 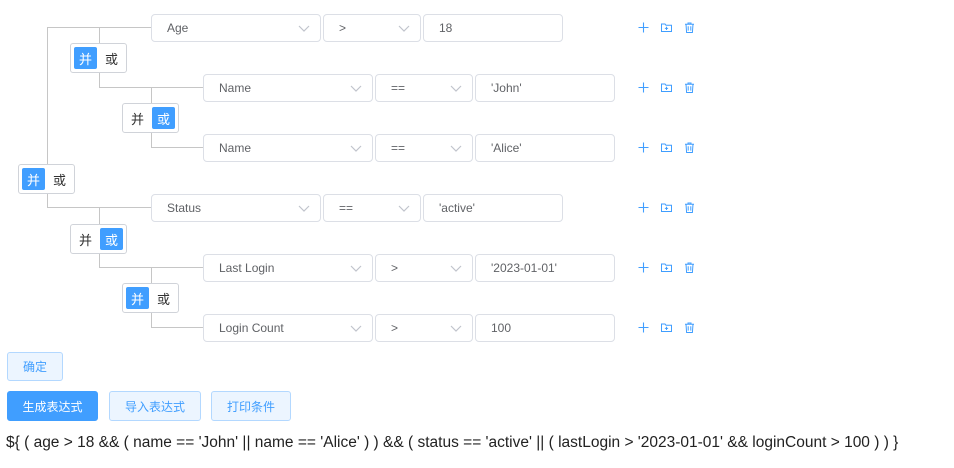 What do you see at coordinates (98, 239) in the screenshot?
I see `logic-toggle-group-2: 并 或` at bounding box center [98, 239].